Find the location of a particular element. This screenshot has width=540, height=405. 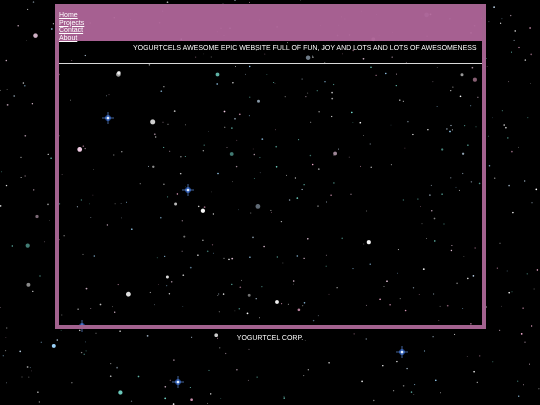

main-nav: Home Projects Contact About is located at coordinates (71, 27).